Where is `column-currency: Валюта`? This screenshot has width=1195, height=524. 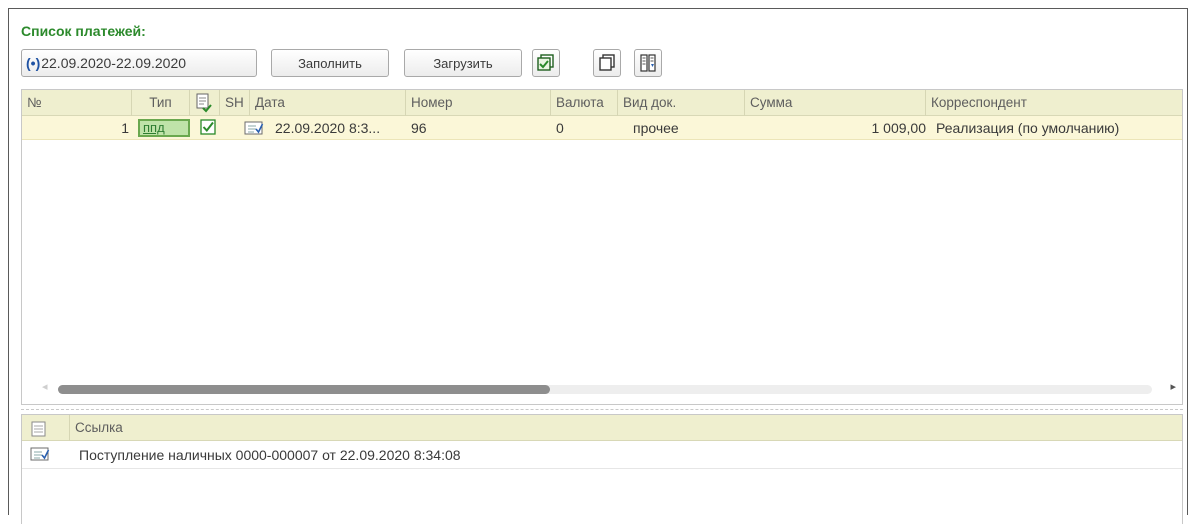
column-currency: Валюта is located at coordinates (584, 103).